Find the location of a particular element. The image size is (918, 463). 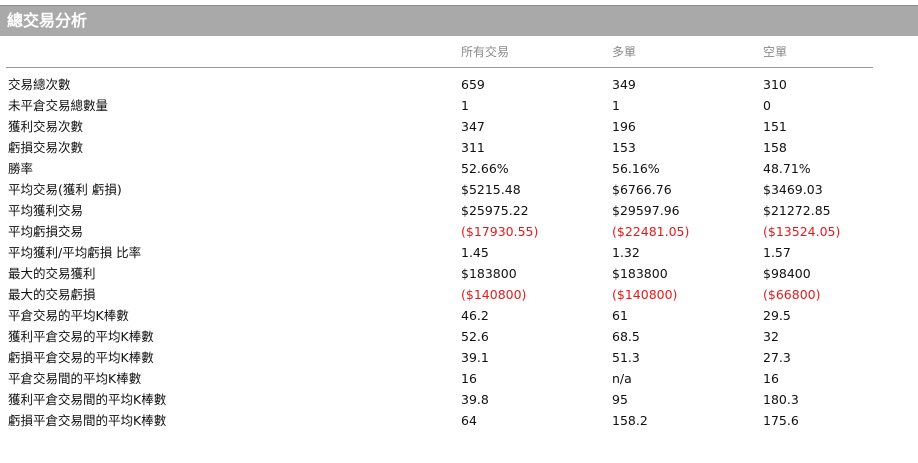

table-row: 虧損交易次數 311 153 158 is located at coordinates (459, 147).